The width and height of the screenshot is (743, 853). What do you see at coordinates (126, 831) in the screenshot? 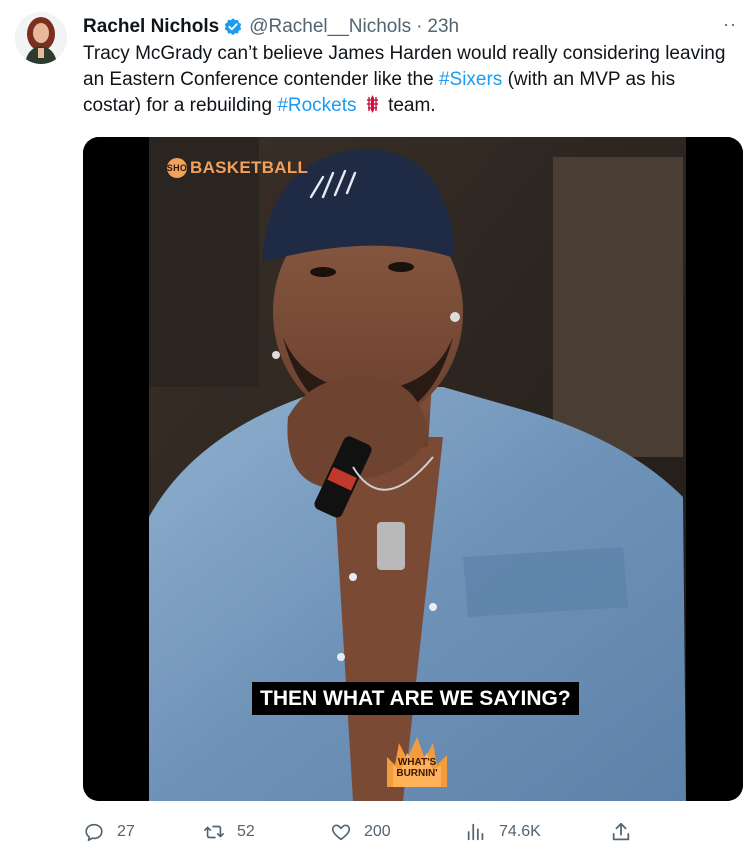
I see `reply-count: 27` at bounding box center [126, 831].